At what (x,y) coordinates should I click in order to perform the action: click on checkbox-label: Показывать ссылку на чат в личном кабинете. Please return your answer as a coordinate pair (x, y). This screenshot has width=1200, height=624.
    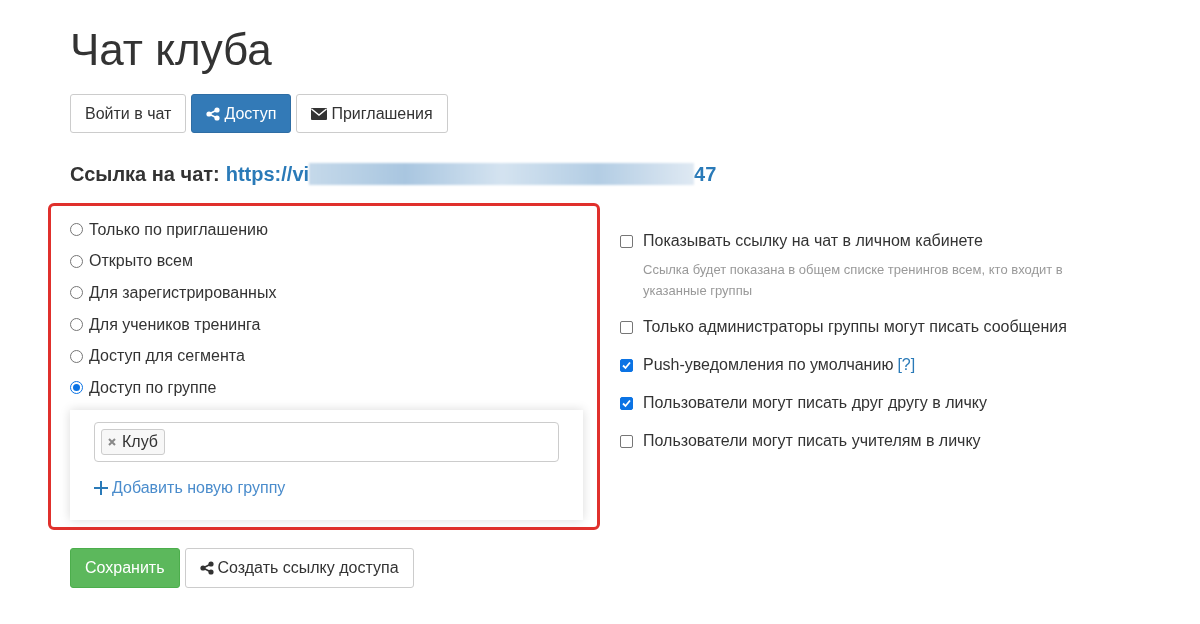
    Looking at the image, I should click on (813, 241).